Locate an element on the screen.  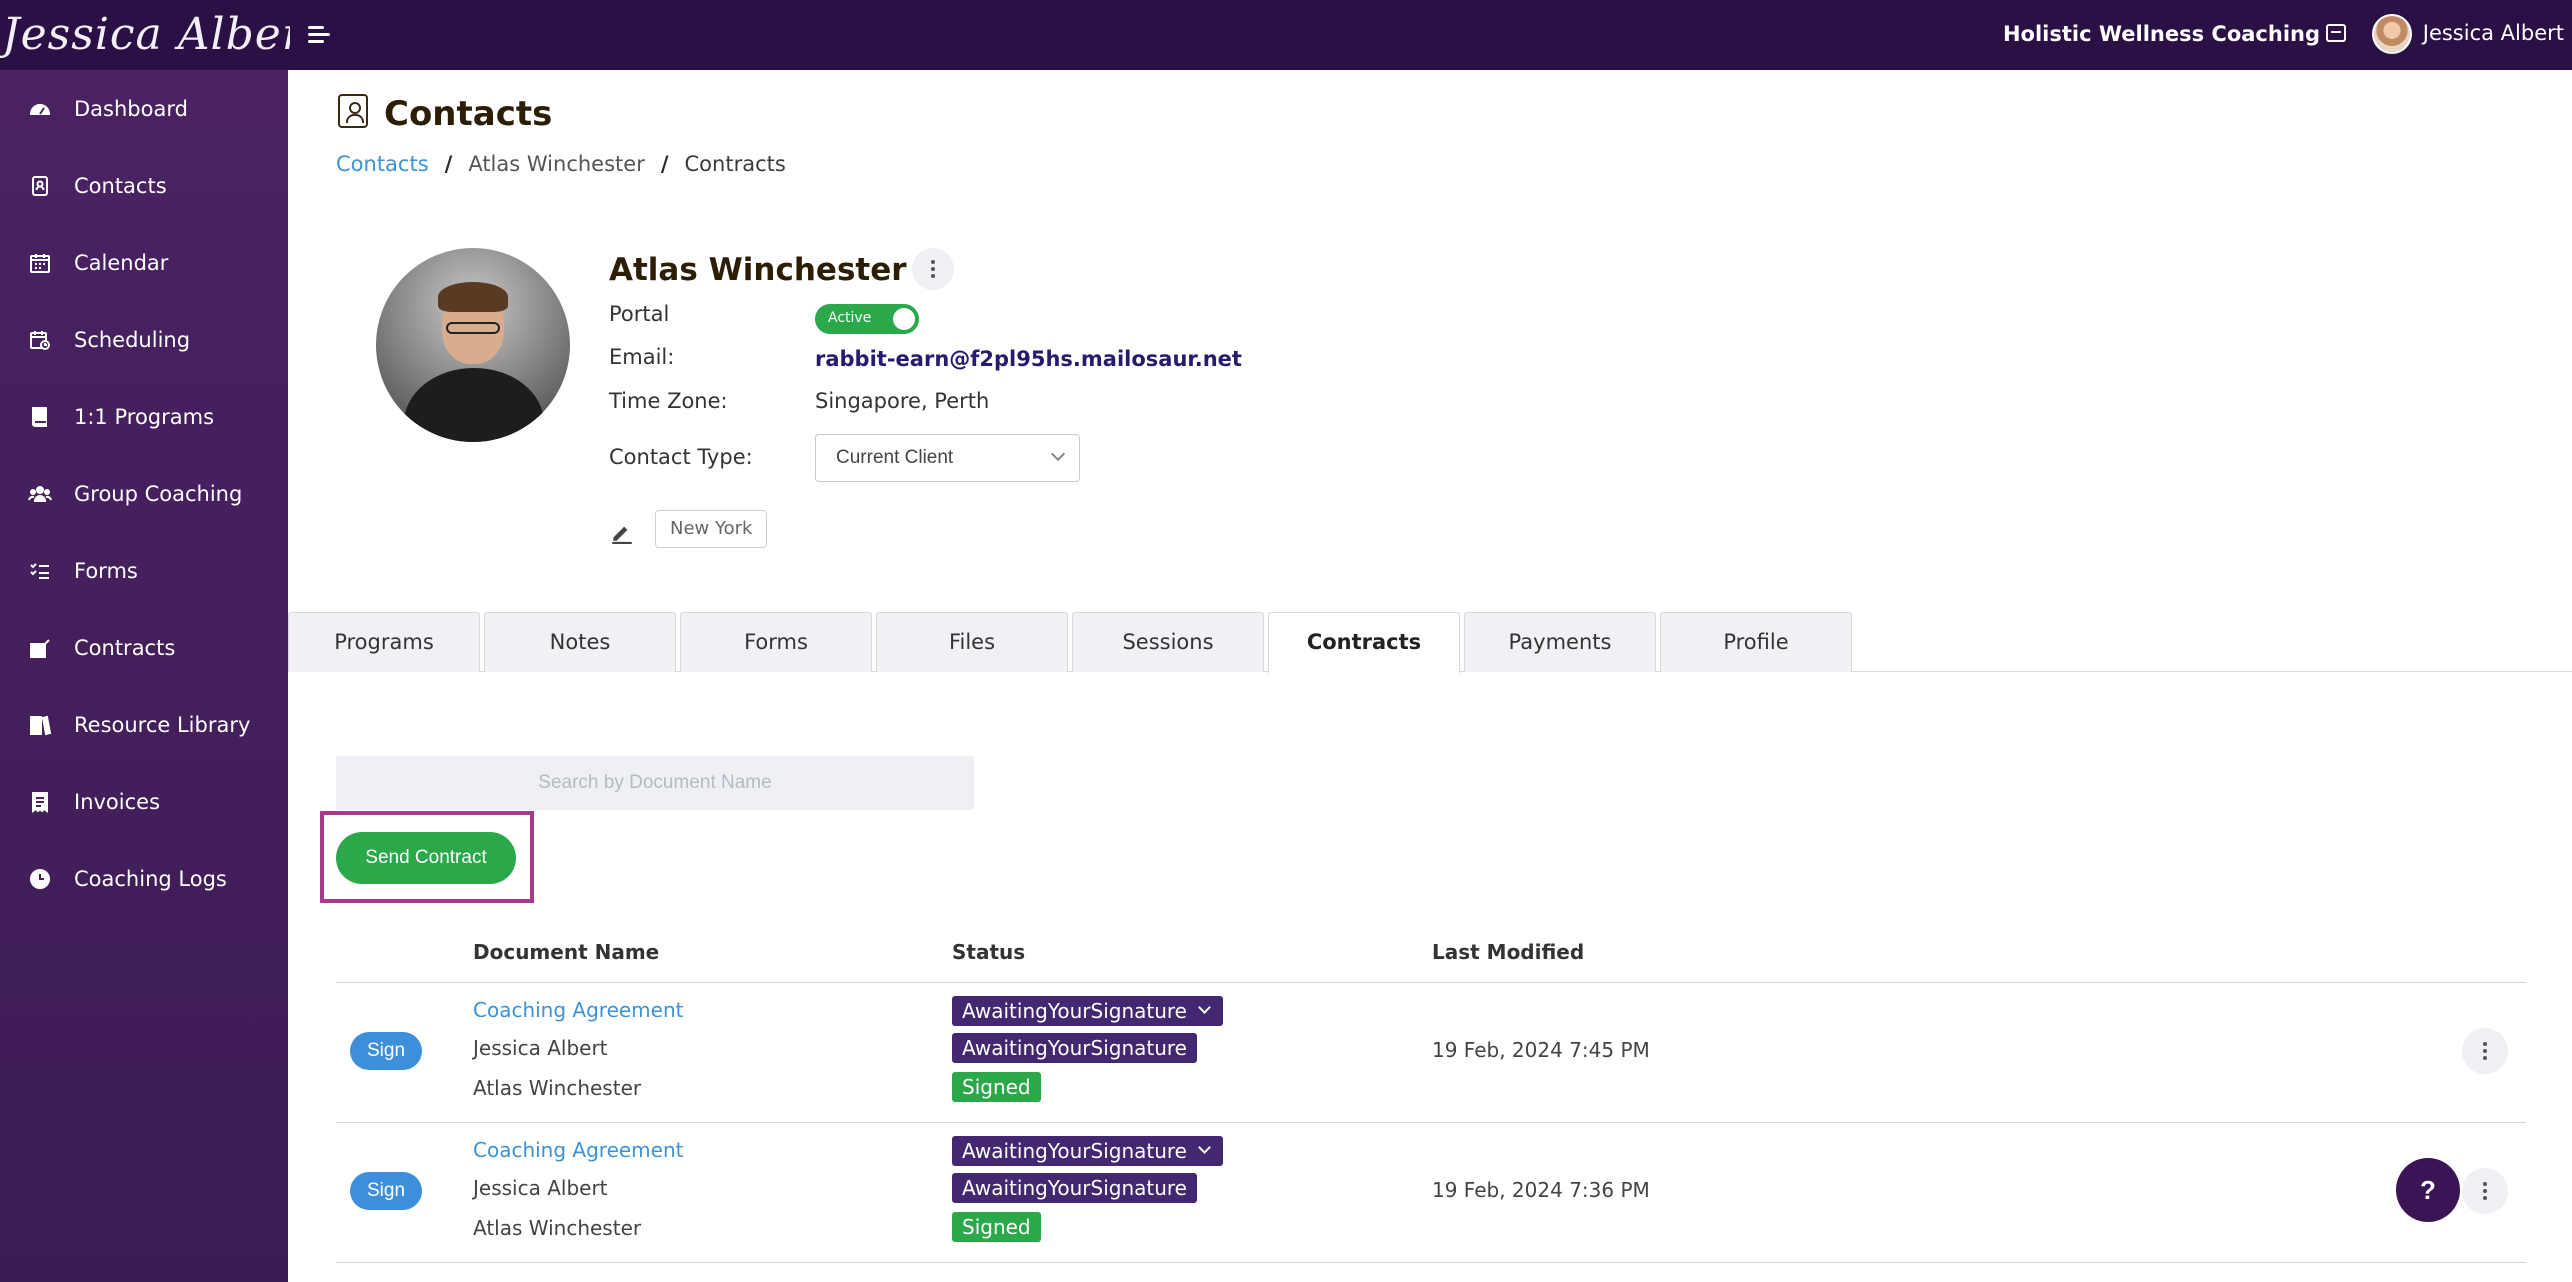
calendar-icon is located at coordinates (40, 263).